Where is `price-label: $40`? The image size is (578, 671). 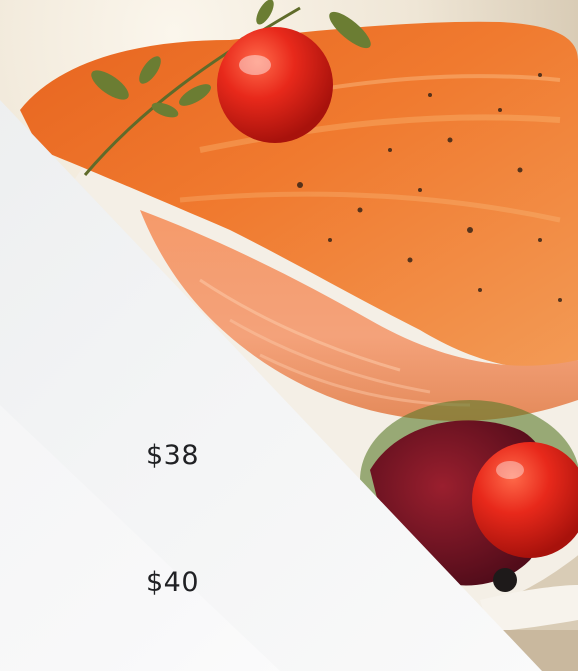
price-label: $40 is located at coordinates (173, 582).